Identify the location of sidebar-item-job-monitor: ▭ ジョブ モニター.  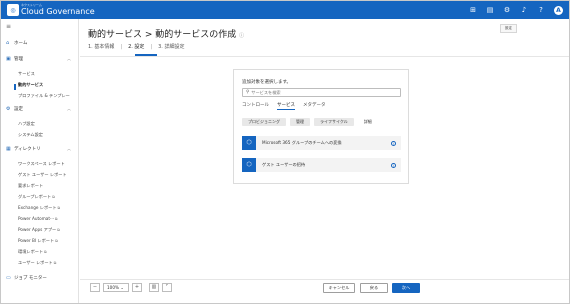
(40, 278).